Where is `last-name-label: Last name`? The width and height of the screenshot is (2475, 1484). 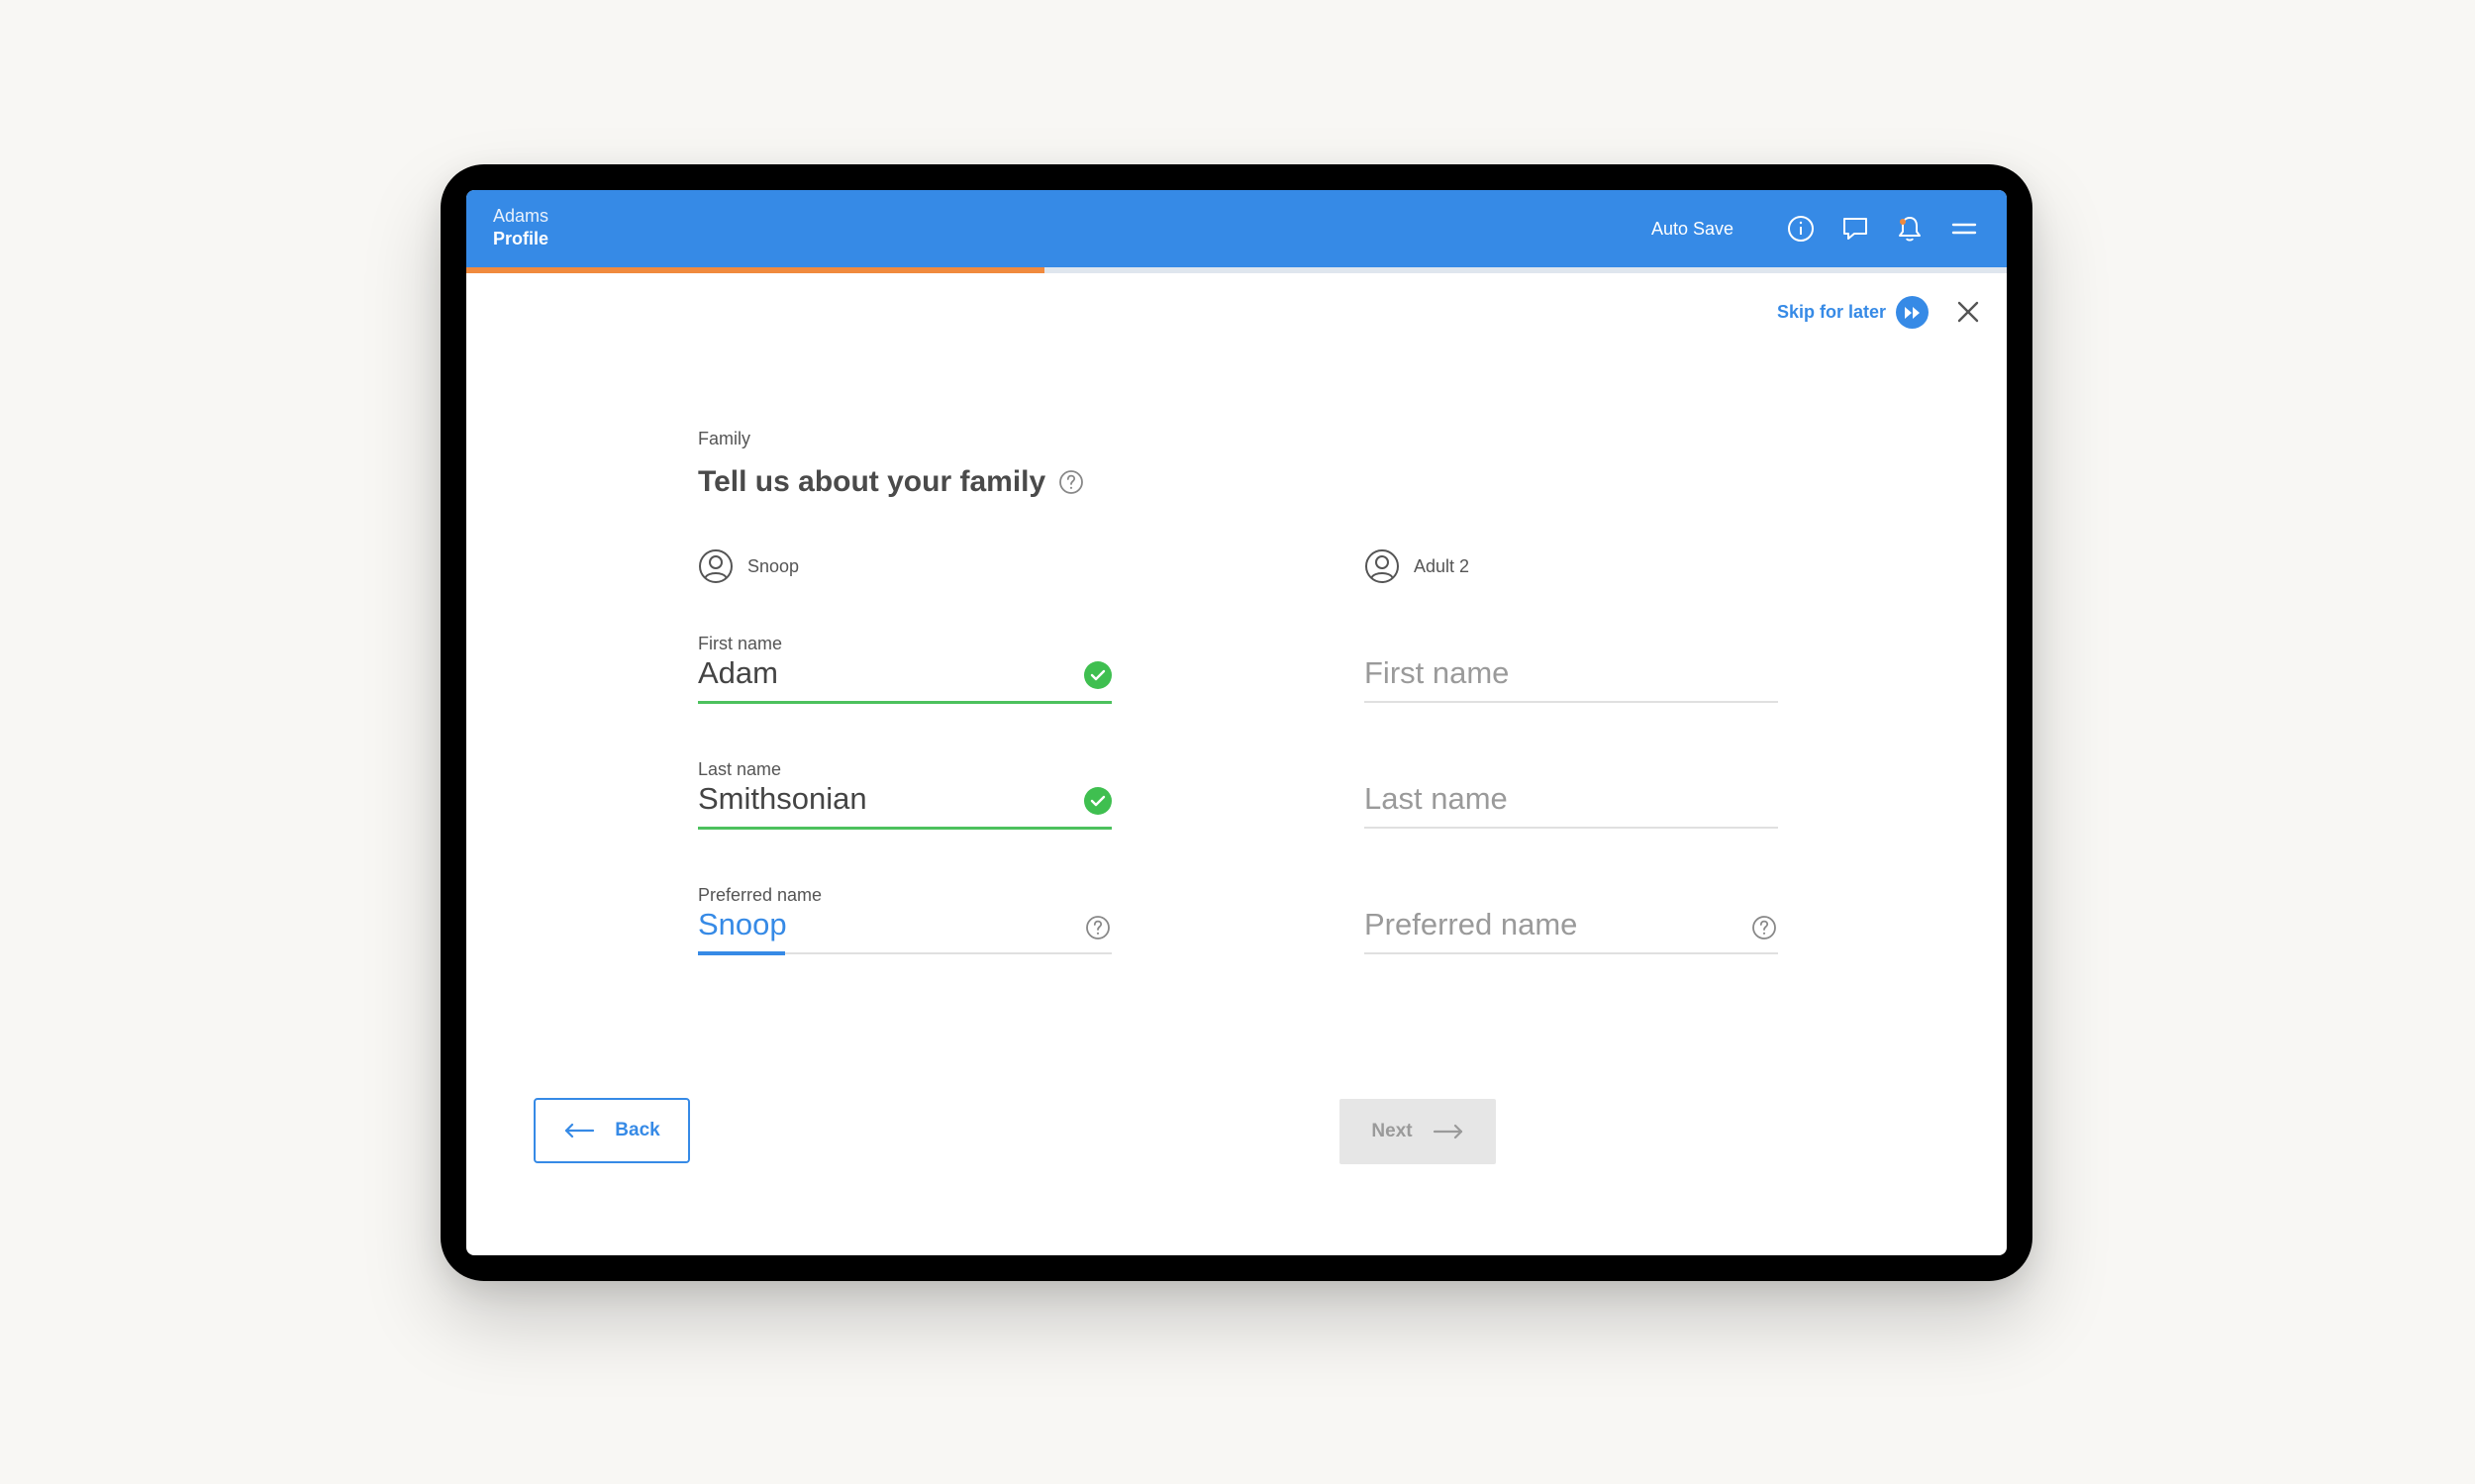
last-name-label: Last name is located at coordinates (740, 769).